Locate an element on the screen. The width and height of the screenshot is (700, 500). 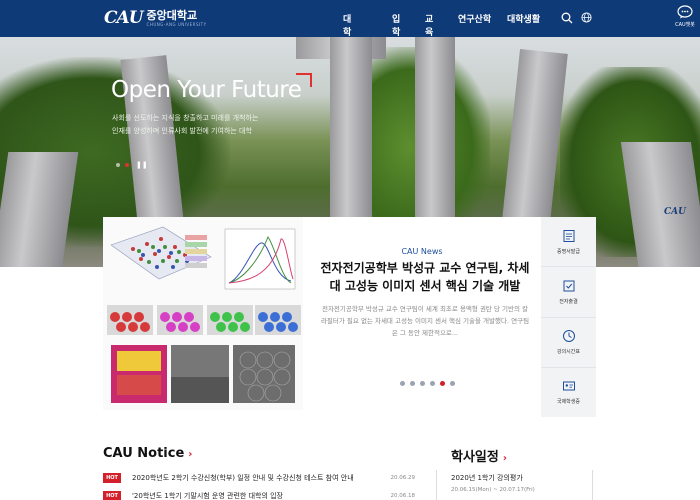
globe-icon is located at coordinates (586, 17).